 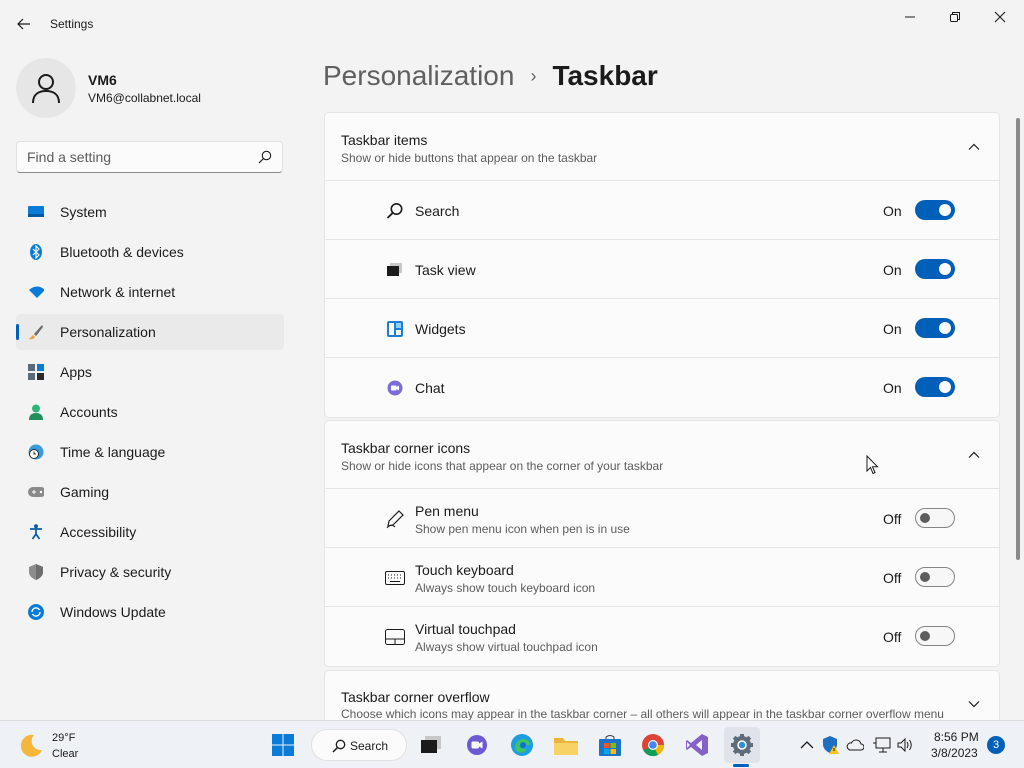 I want to click on start-button, so click(x=283, y=745).